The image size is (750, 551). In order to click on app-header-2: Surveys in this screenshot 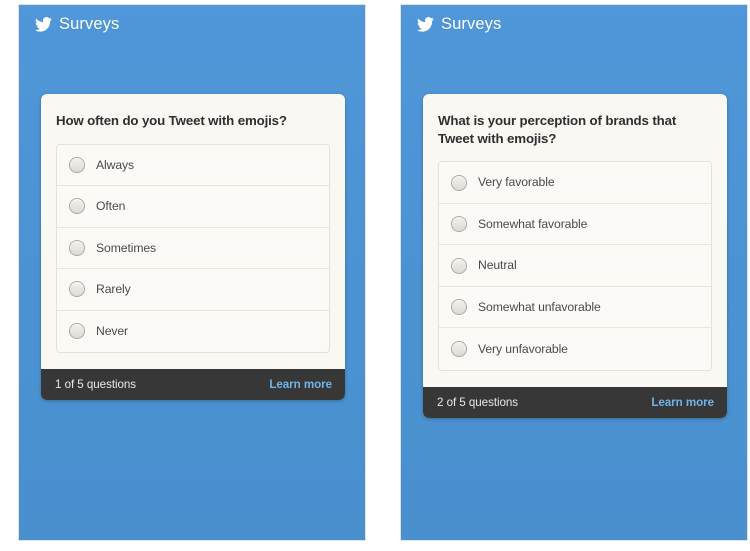, I will do `click(574, 20)`.